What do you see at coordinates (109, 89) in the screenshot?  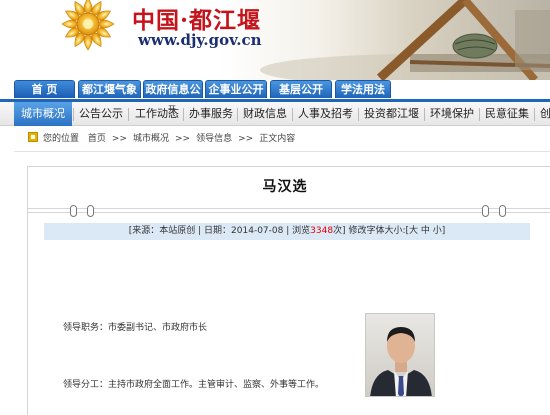 I see `tab-weather: 都江堰气象` at bounding box center [109, 89].